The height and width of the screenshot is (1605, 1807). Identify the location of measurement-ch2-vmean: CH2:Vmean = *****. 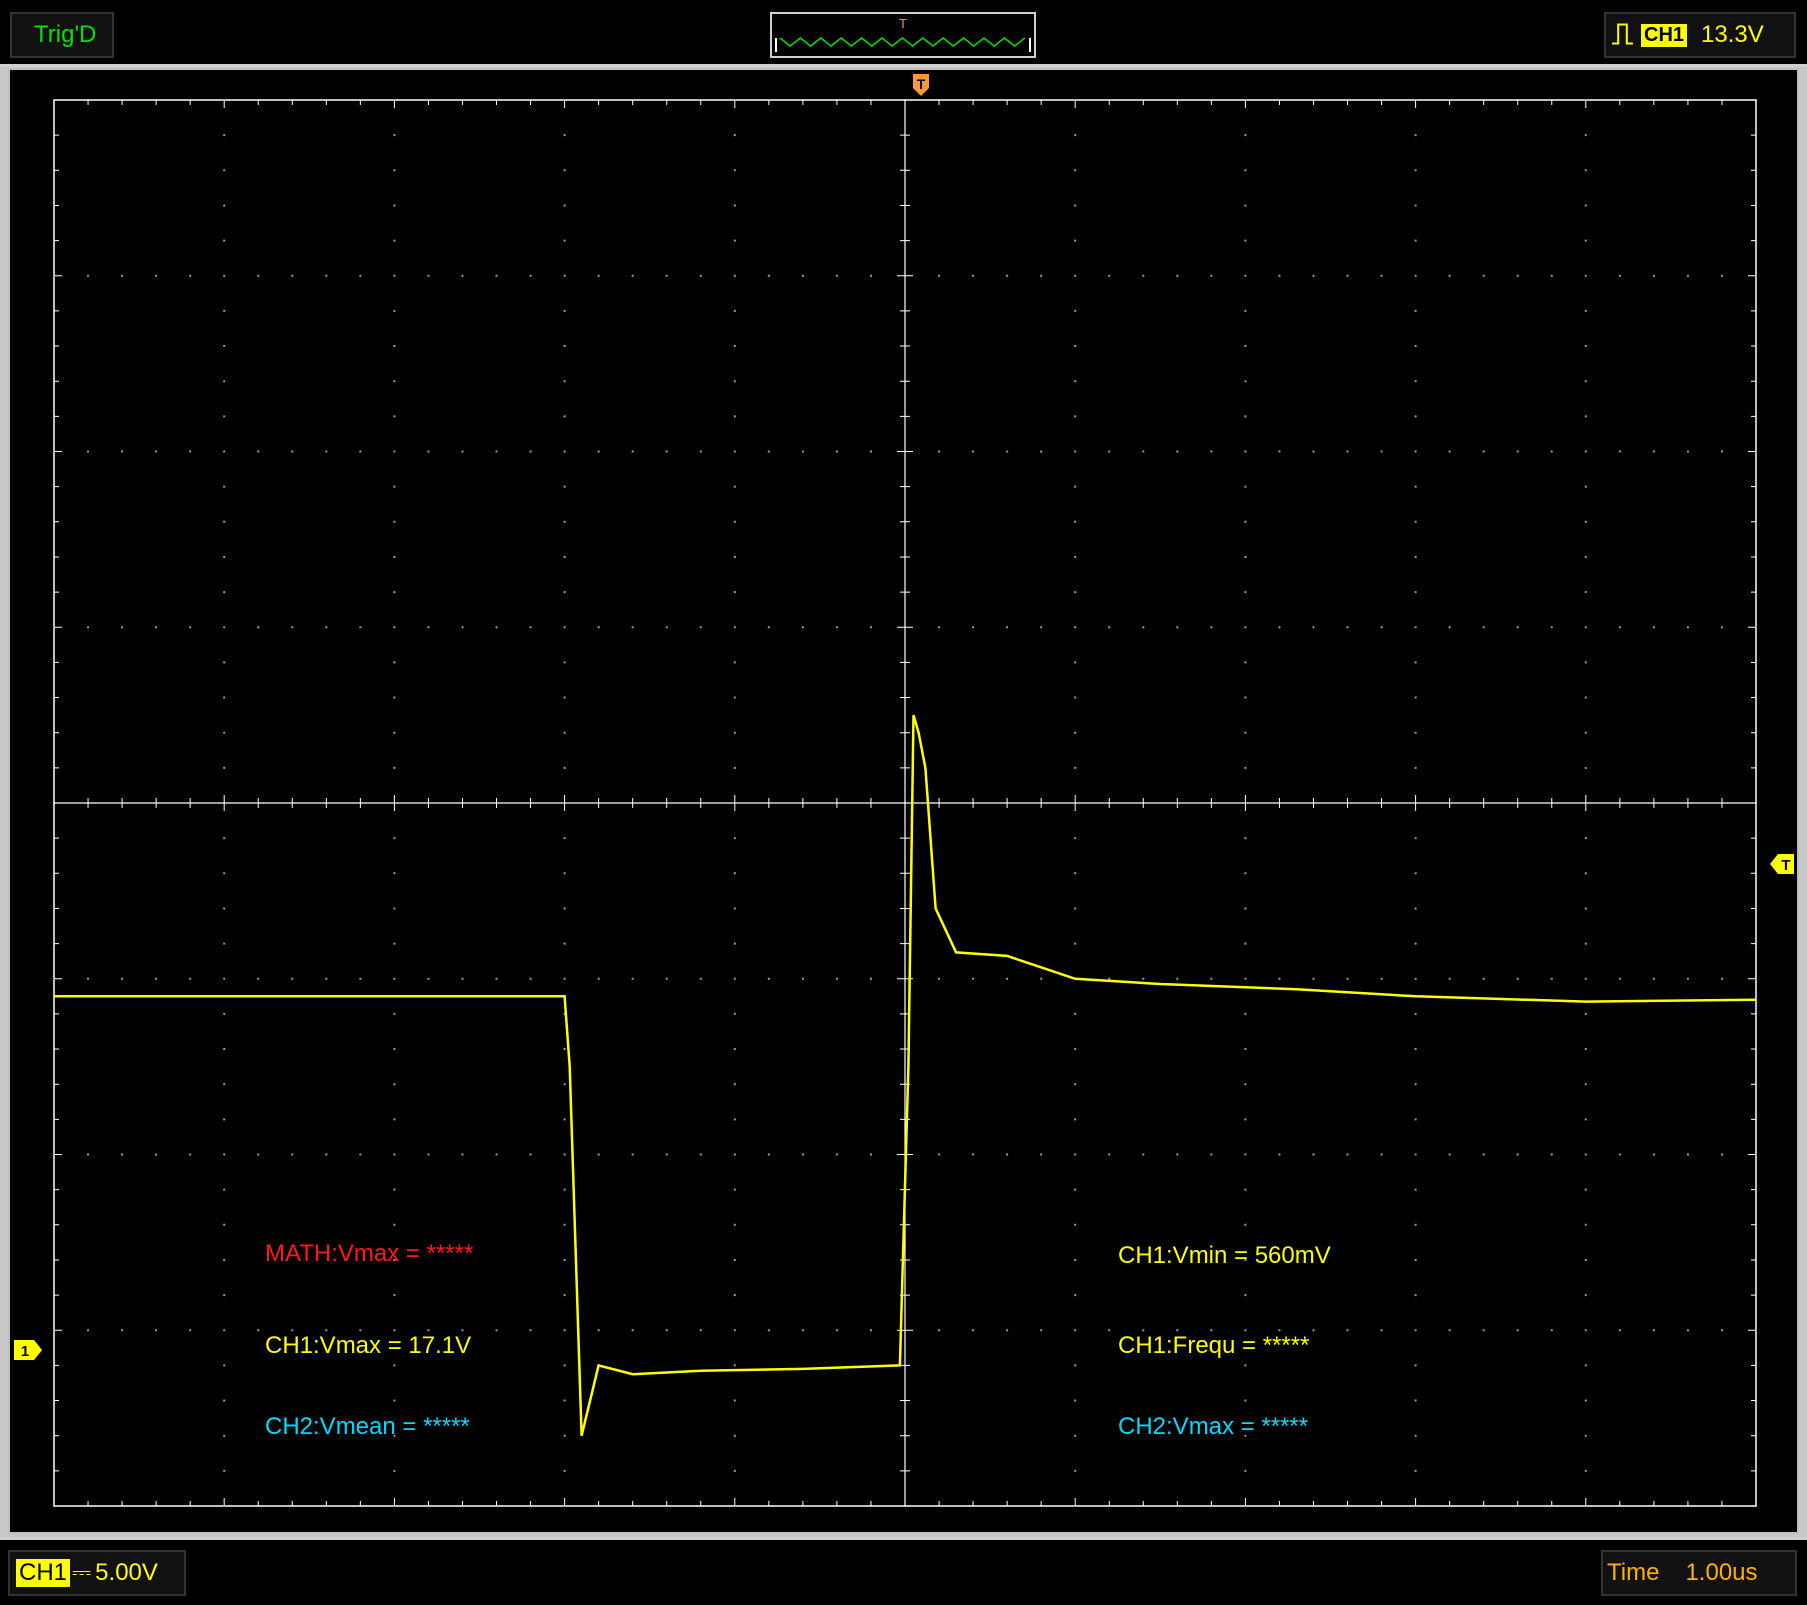
(367, 1426).